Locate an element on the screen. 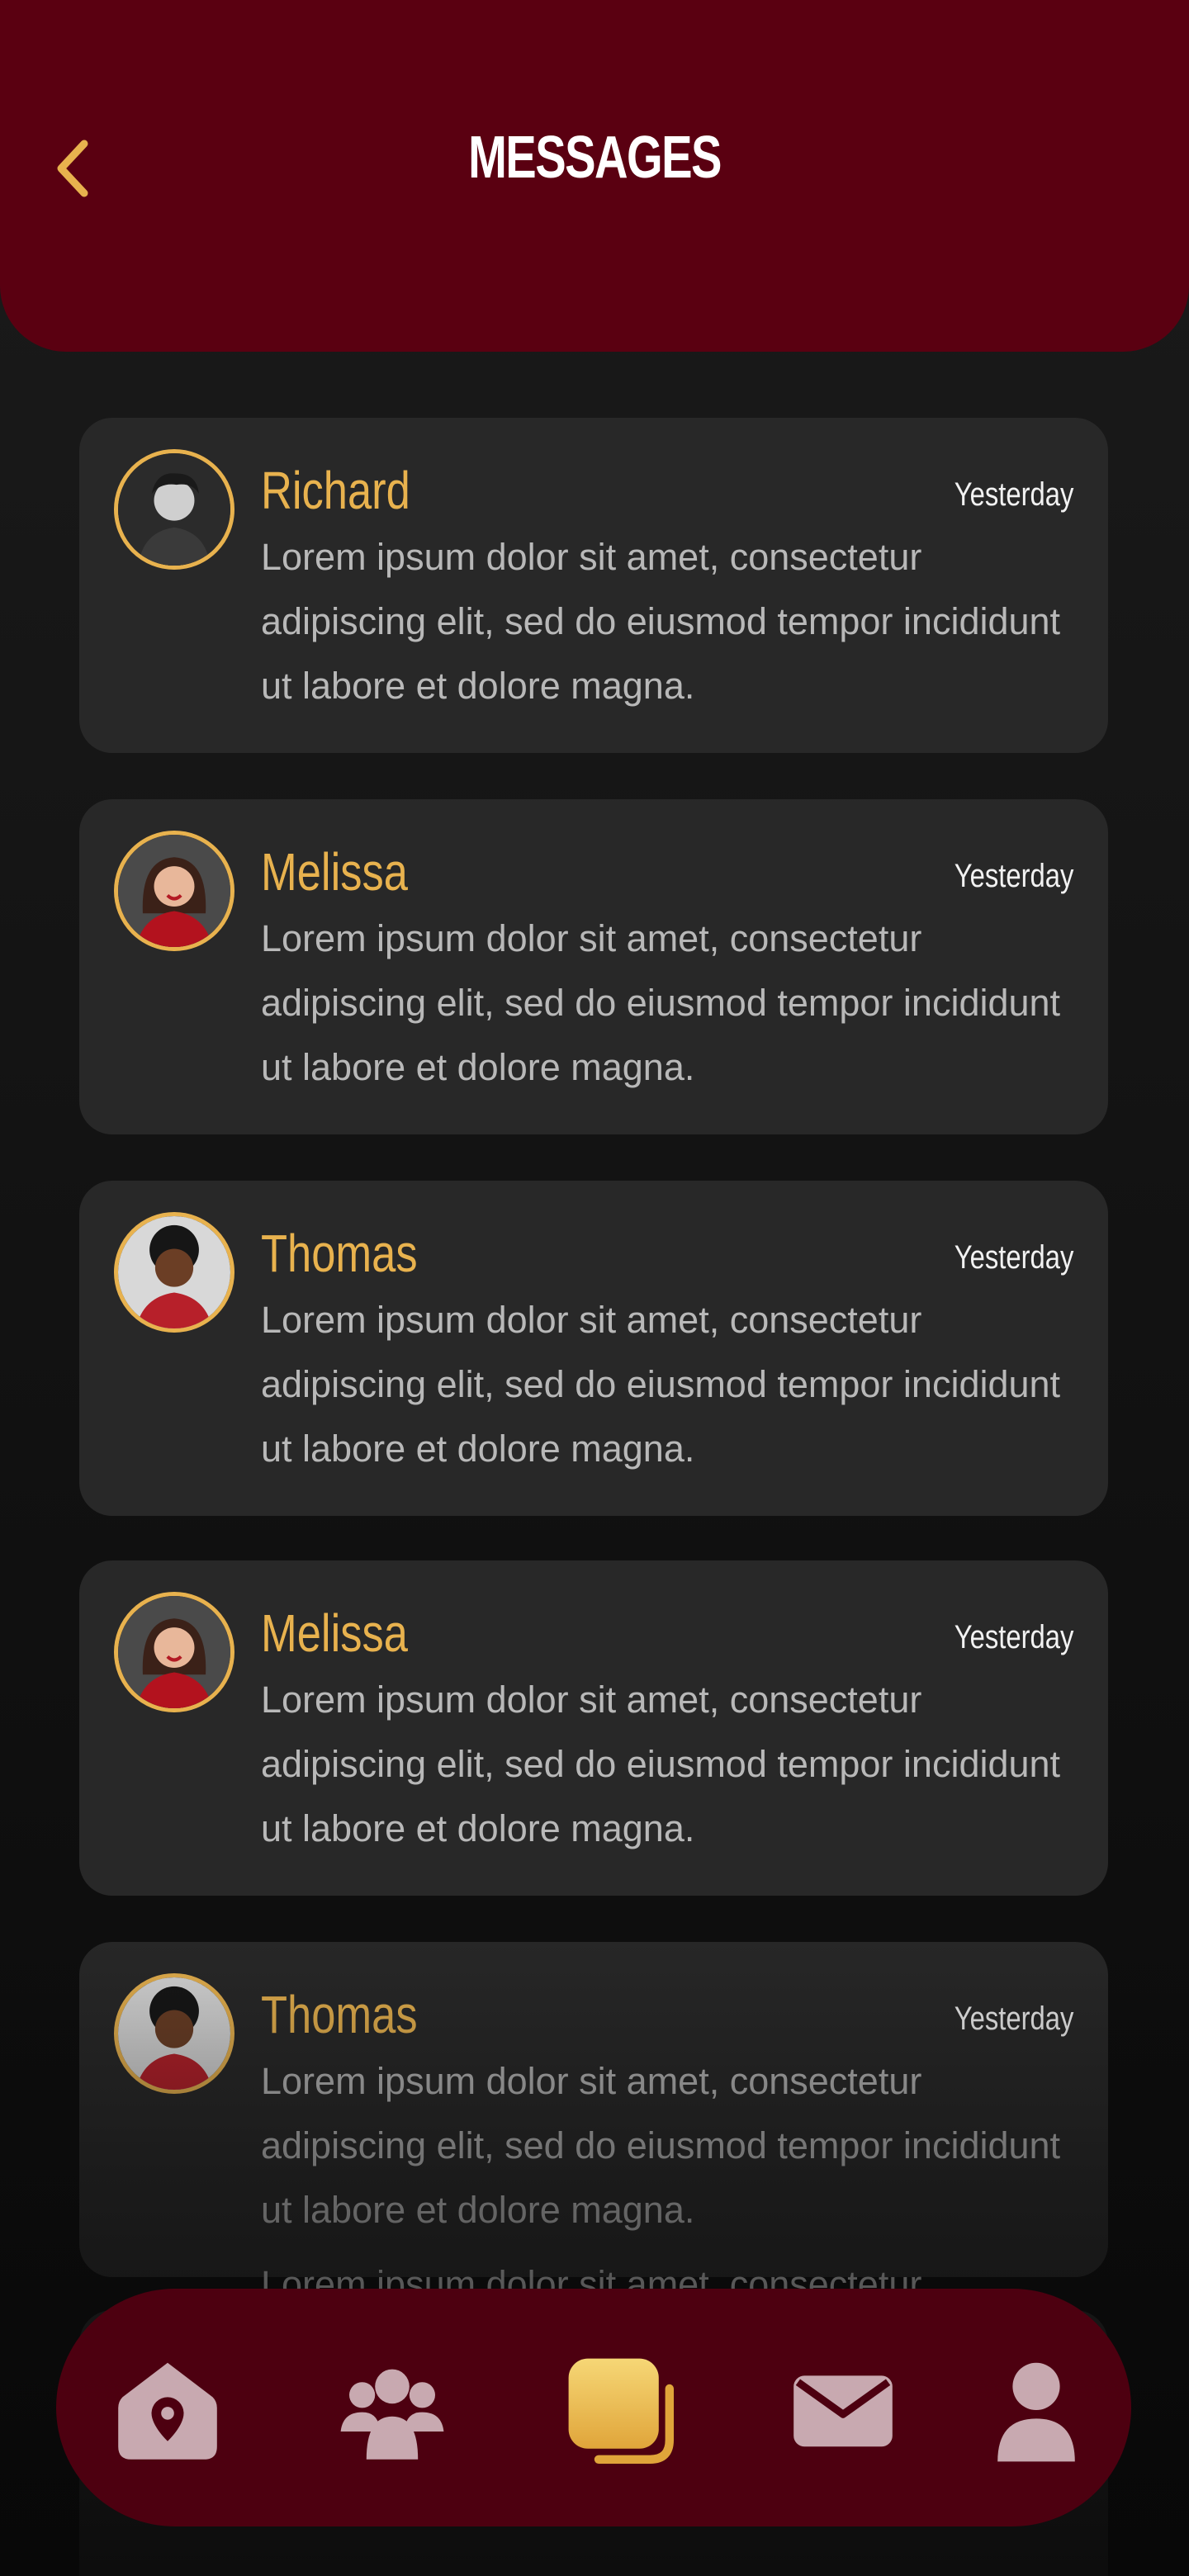 The height and width of the screenshot is (2576, 1189). users-icon is located at coordinates (392, 2414).